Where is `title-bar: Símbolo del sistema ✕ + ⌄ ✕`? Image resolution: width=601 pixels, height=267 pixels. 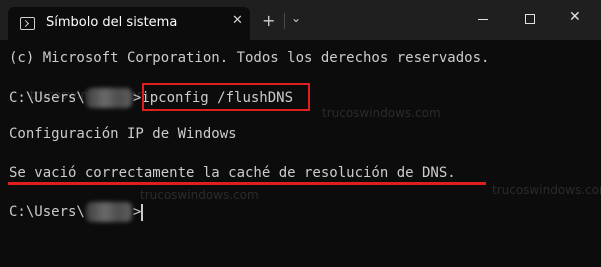 title-bar: Símbolo del sistema ✕ + ⌄ ✕ is located at coordinates (300, 20).